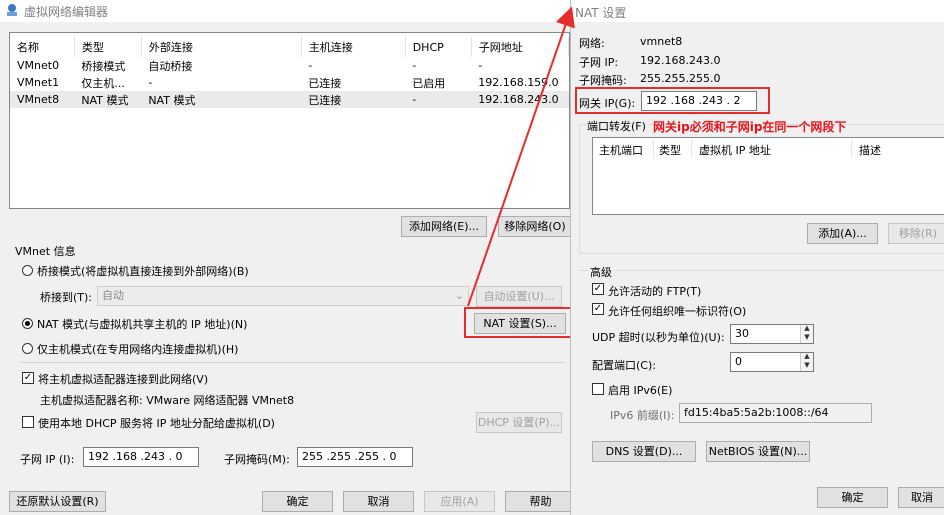  Describe the element at coordinates (113, 295) in the screenshot. I see `bridge-to-value: 自动` at that location.